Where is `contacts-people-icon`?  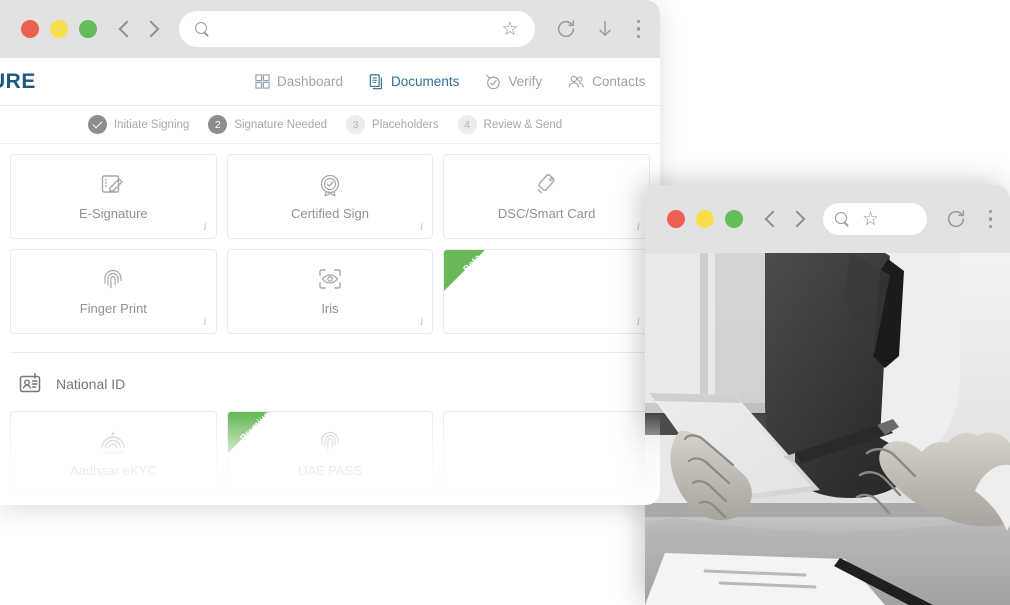 contacts-people-icon is located at coordinates (576, 81).